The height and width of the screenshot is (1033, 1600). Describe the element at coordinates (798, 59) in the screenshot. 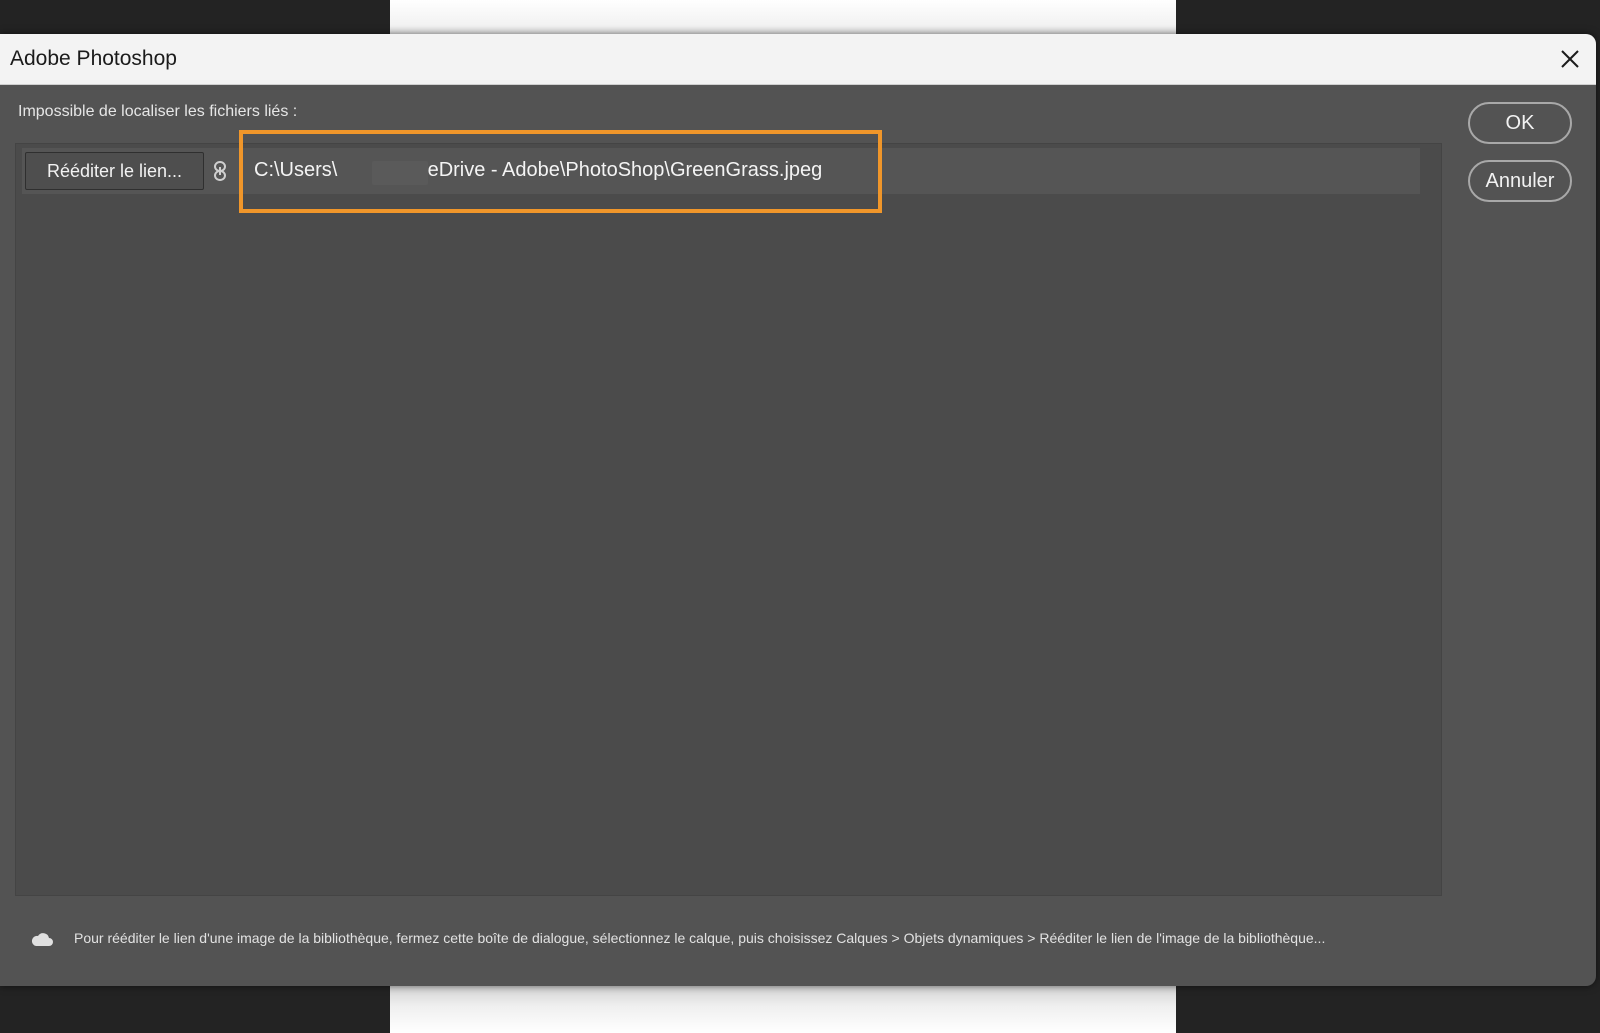

I see `dialog-titlebar: Adobe Photoshop` at that location.